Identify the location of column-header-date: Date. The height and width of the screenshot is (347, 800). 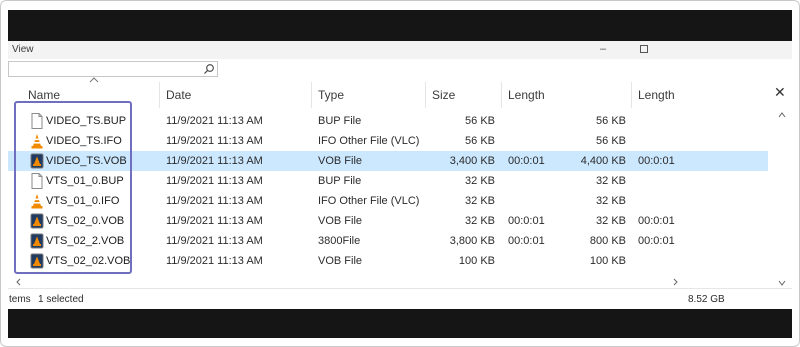
(236, 95).